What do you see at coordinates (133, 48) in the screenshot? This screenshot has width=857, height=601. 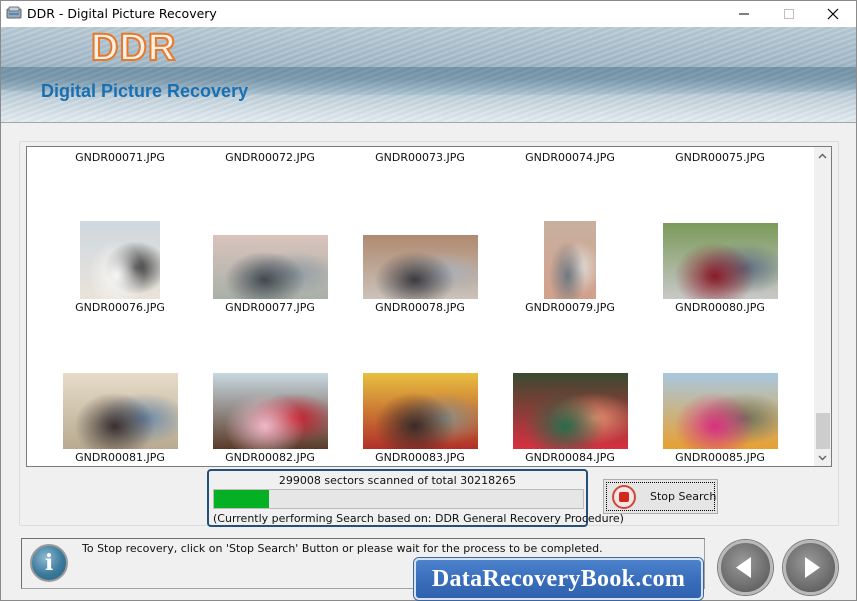 I see `ddr-logo: DDR` at bounding box center [133, 48].